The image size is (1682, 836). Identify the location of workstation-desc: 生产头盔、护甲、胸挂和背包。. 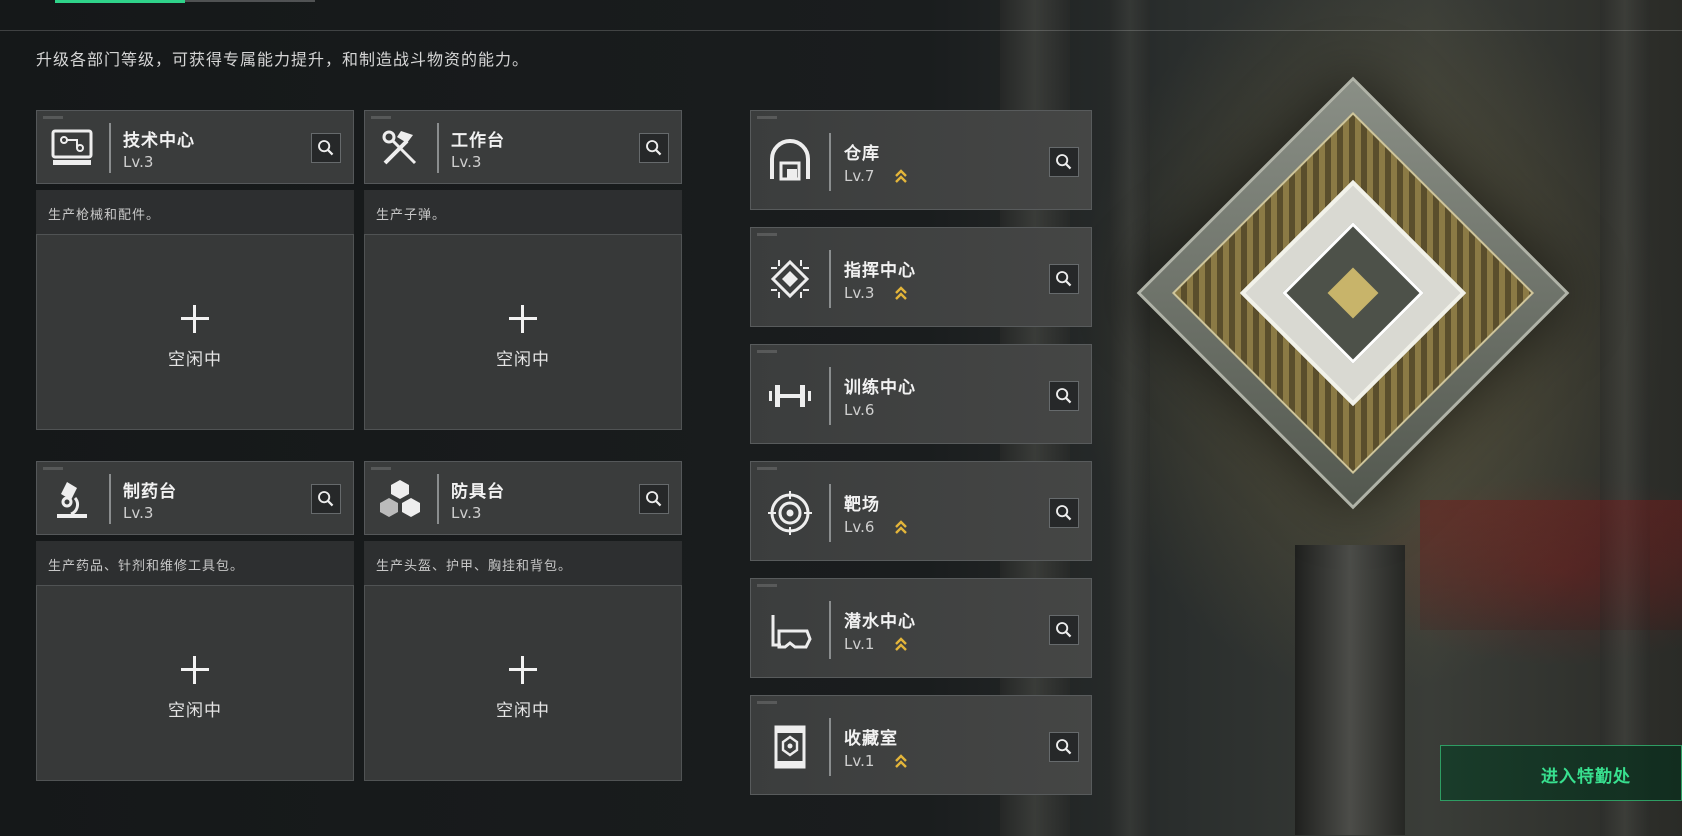
(474, 566).